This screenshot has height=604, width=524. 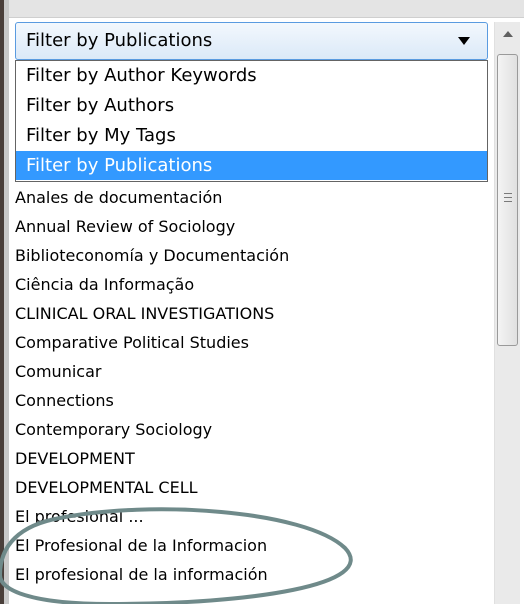 I want to click on list-item: Ciência da Informação, so click(x=250, y=284).